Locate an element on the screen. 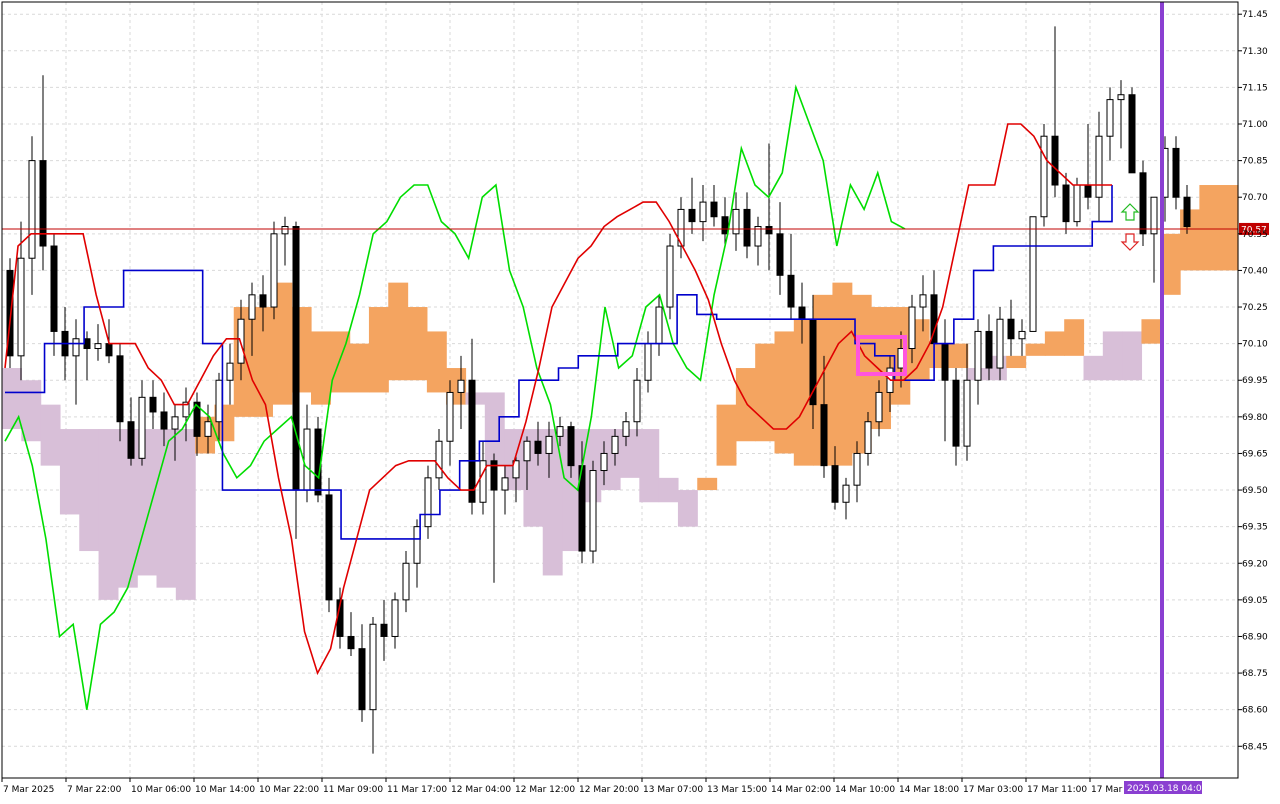 The height and width of the screenshot is (804, 1280). price-tick-label: 71.30 is located at coordinates (1255, 52).